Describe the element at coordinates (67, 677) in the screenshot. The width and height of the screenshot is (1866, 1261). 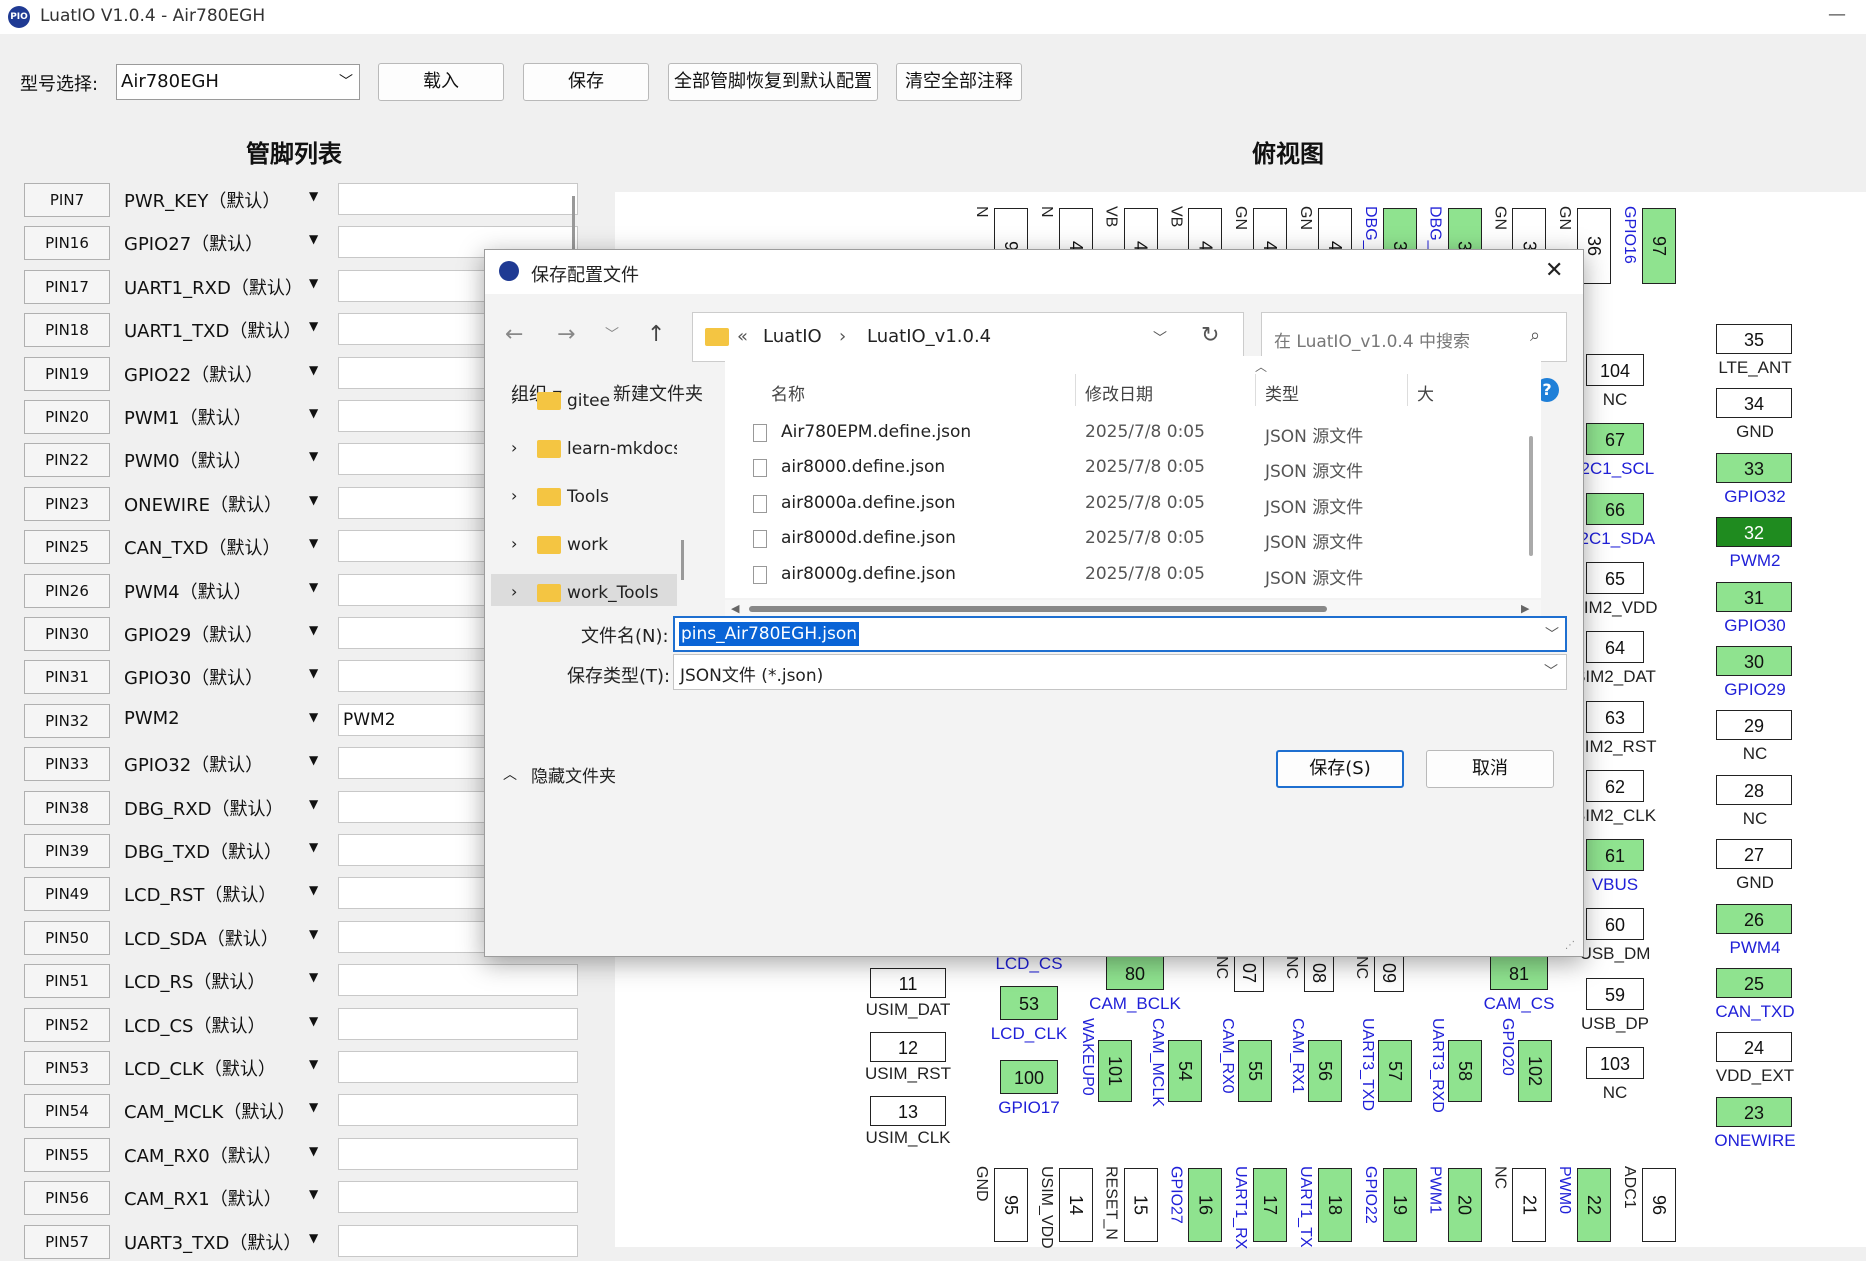
I see `pin-button: PIN31` at that location.